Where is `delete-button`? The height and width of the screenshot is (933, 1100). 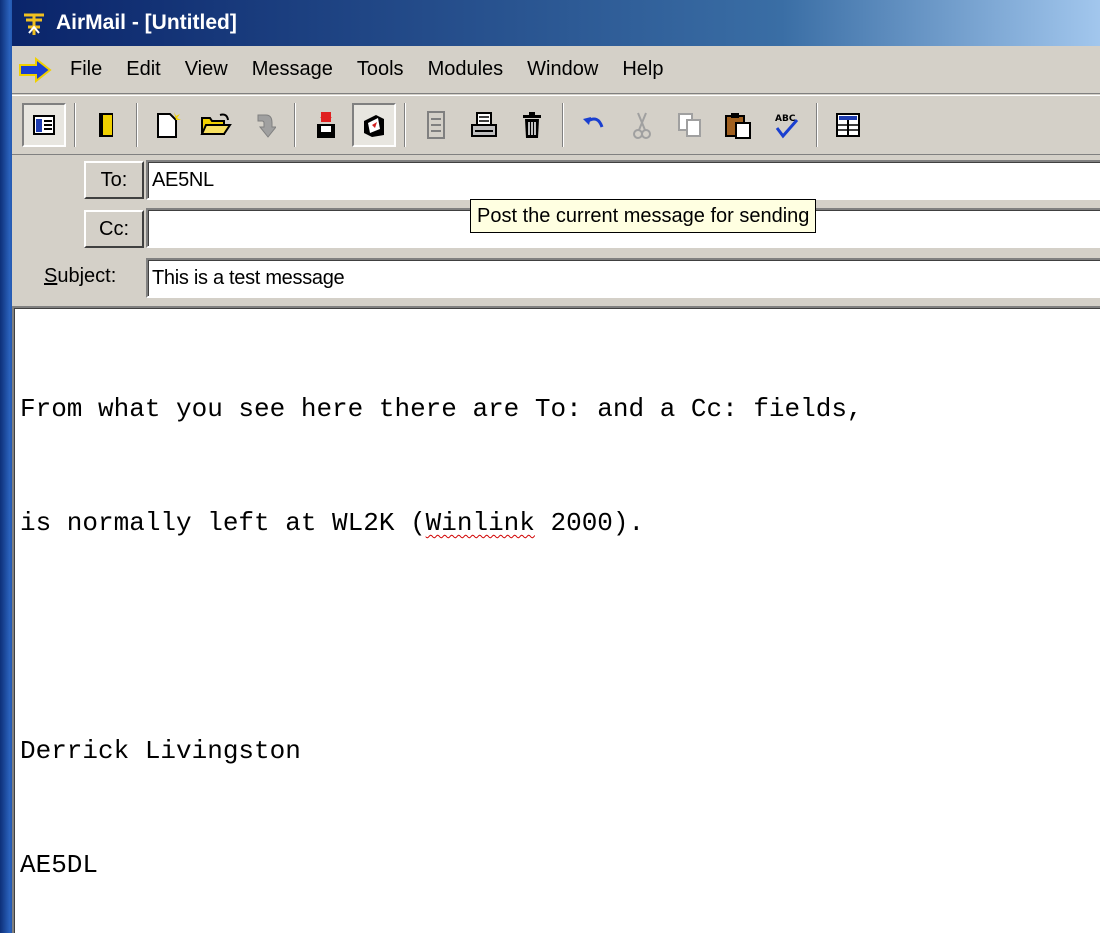
delete-button is located at coordinates (532, 125).